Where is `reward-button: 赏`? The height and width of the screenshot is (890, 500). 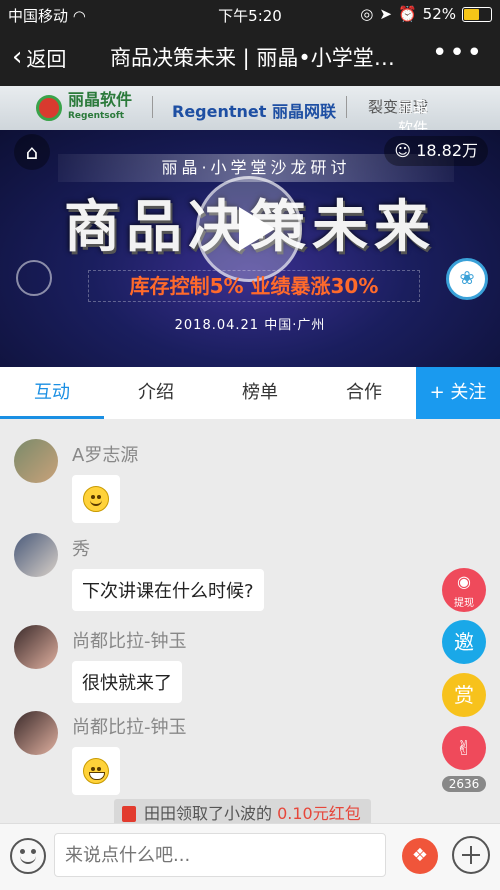 reward-button: 赏 is located at coordinates (464, 695).